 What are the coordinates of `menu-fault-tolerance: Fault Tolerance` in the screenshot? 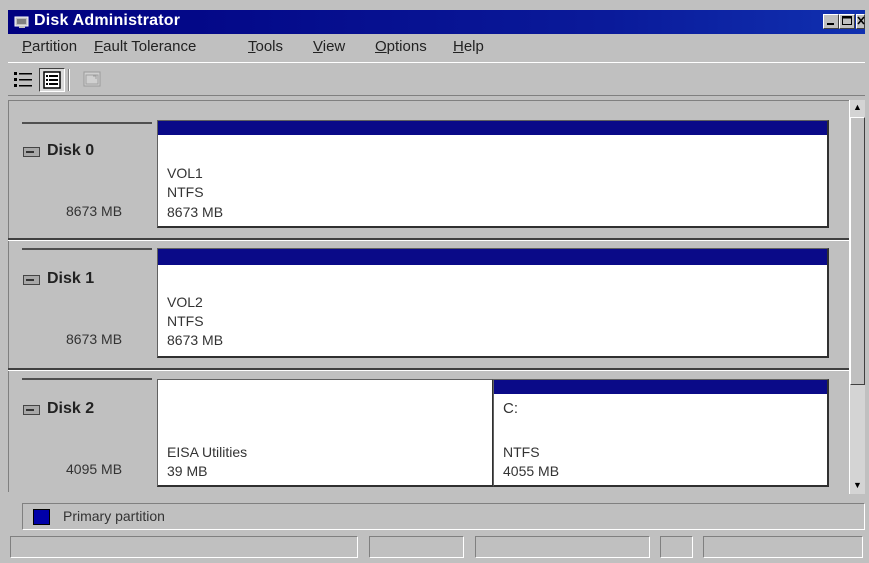 It's located at (145, 46).